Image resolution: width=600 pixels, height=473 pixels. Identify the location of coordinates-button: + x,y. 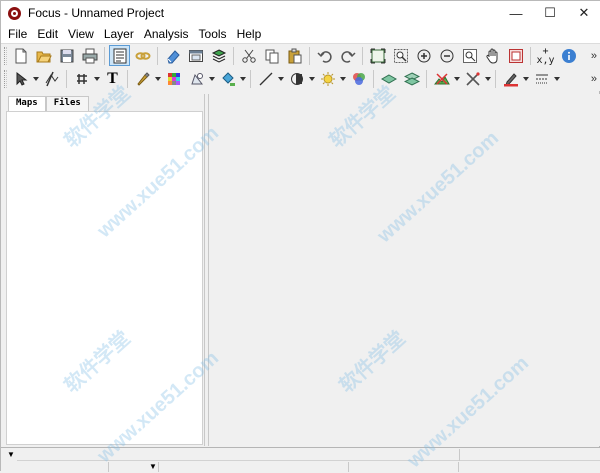
(545, 55).